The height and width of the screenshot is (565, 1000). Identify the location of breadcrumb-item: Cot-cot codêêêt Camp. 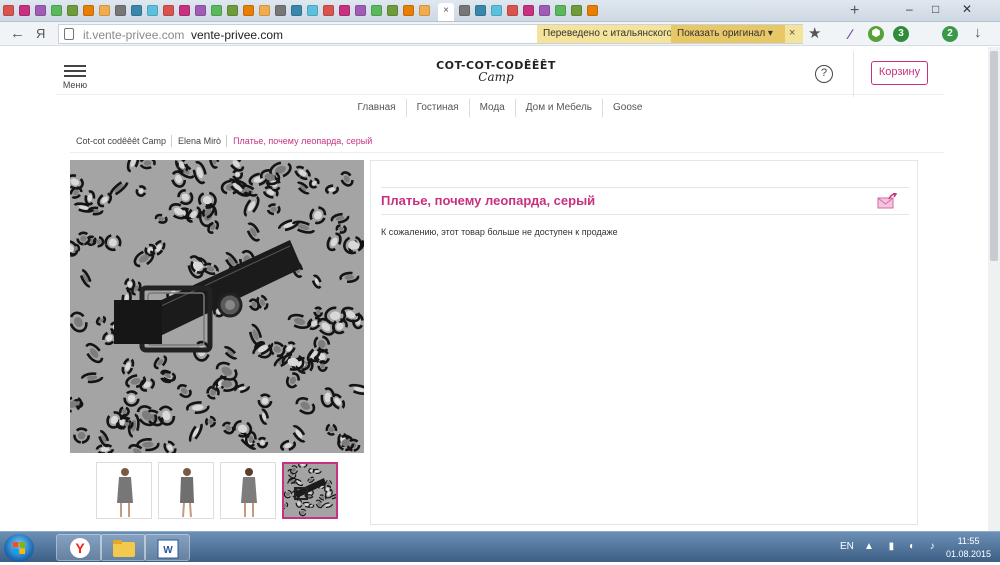
(121, 141).